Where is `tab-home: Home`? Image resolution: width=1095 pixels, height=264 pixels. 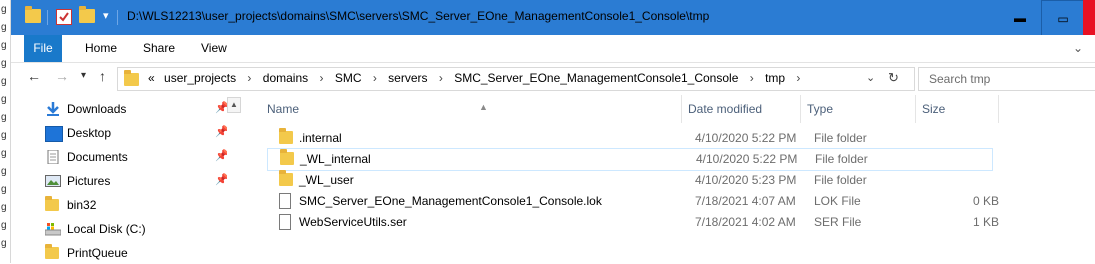
tab-home: Home is located at coordinates (101, 48).